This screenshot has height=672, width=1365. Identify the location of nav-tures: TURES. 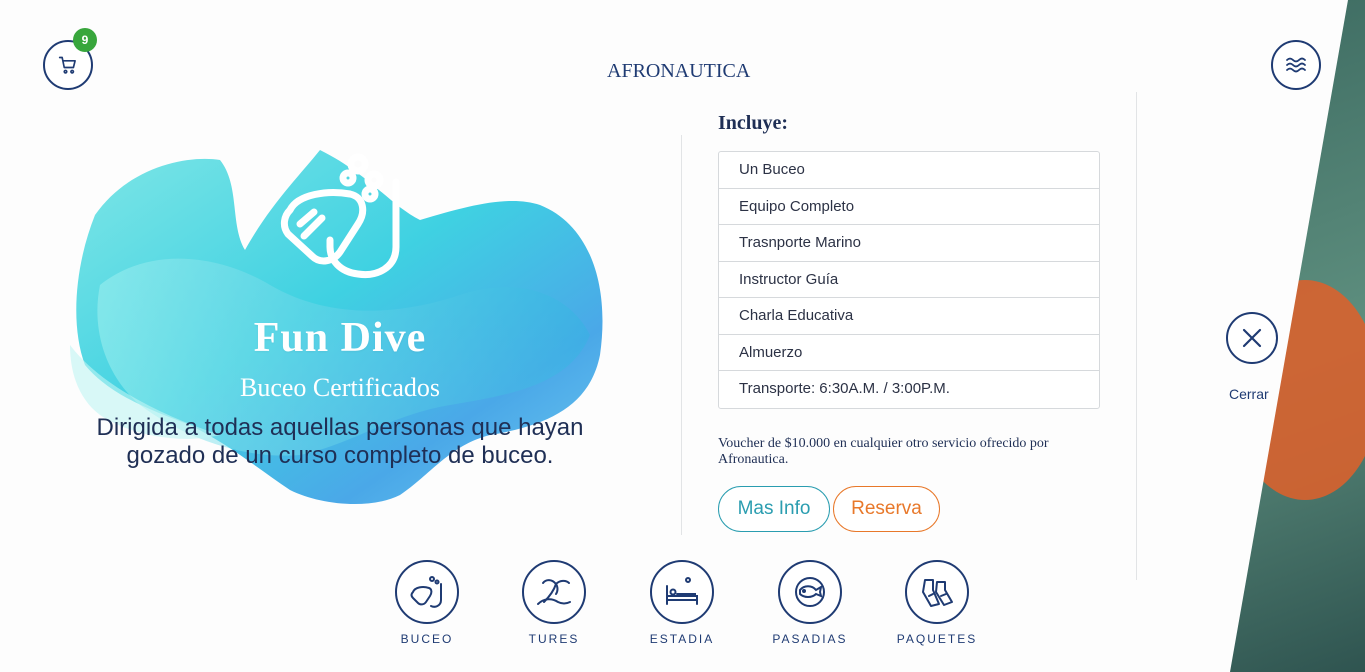
(554, 603).